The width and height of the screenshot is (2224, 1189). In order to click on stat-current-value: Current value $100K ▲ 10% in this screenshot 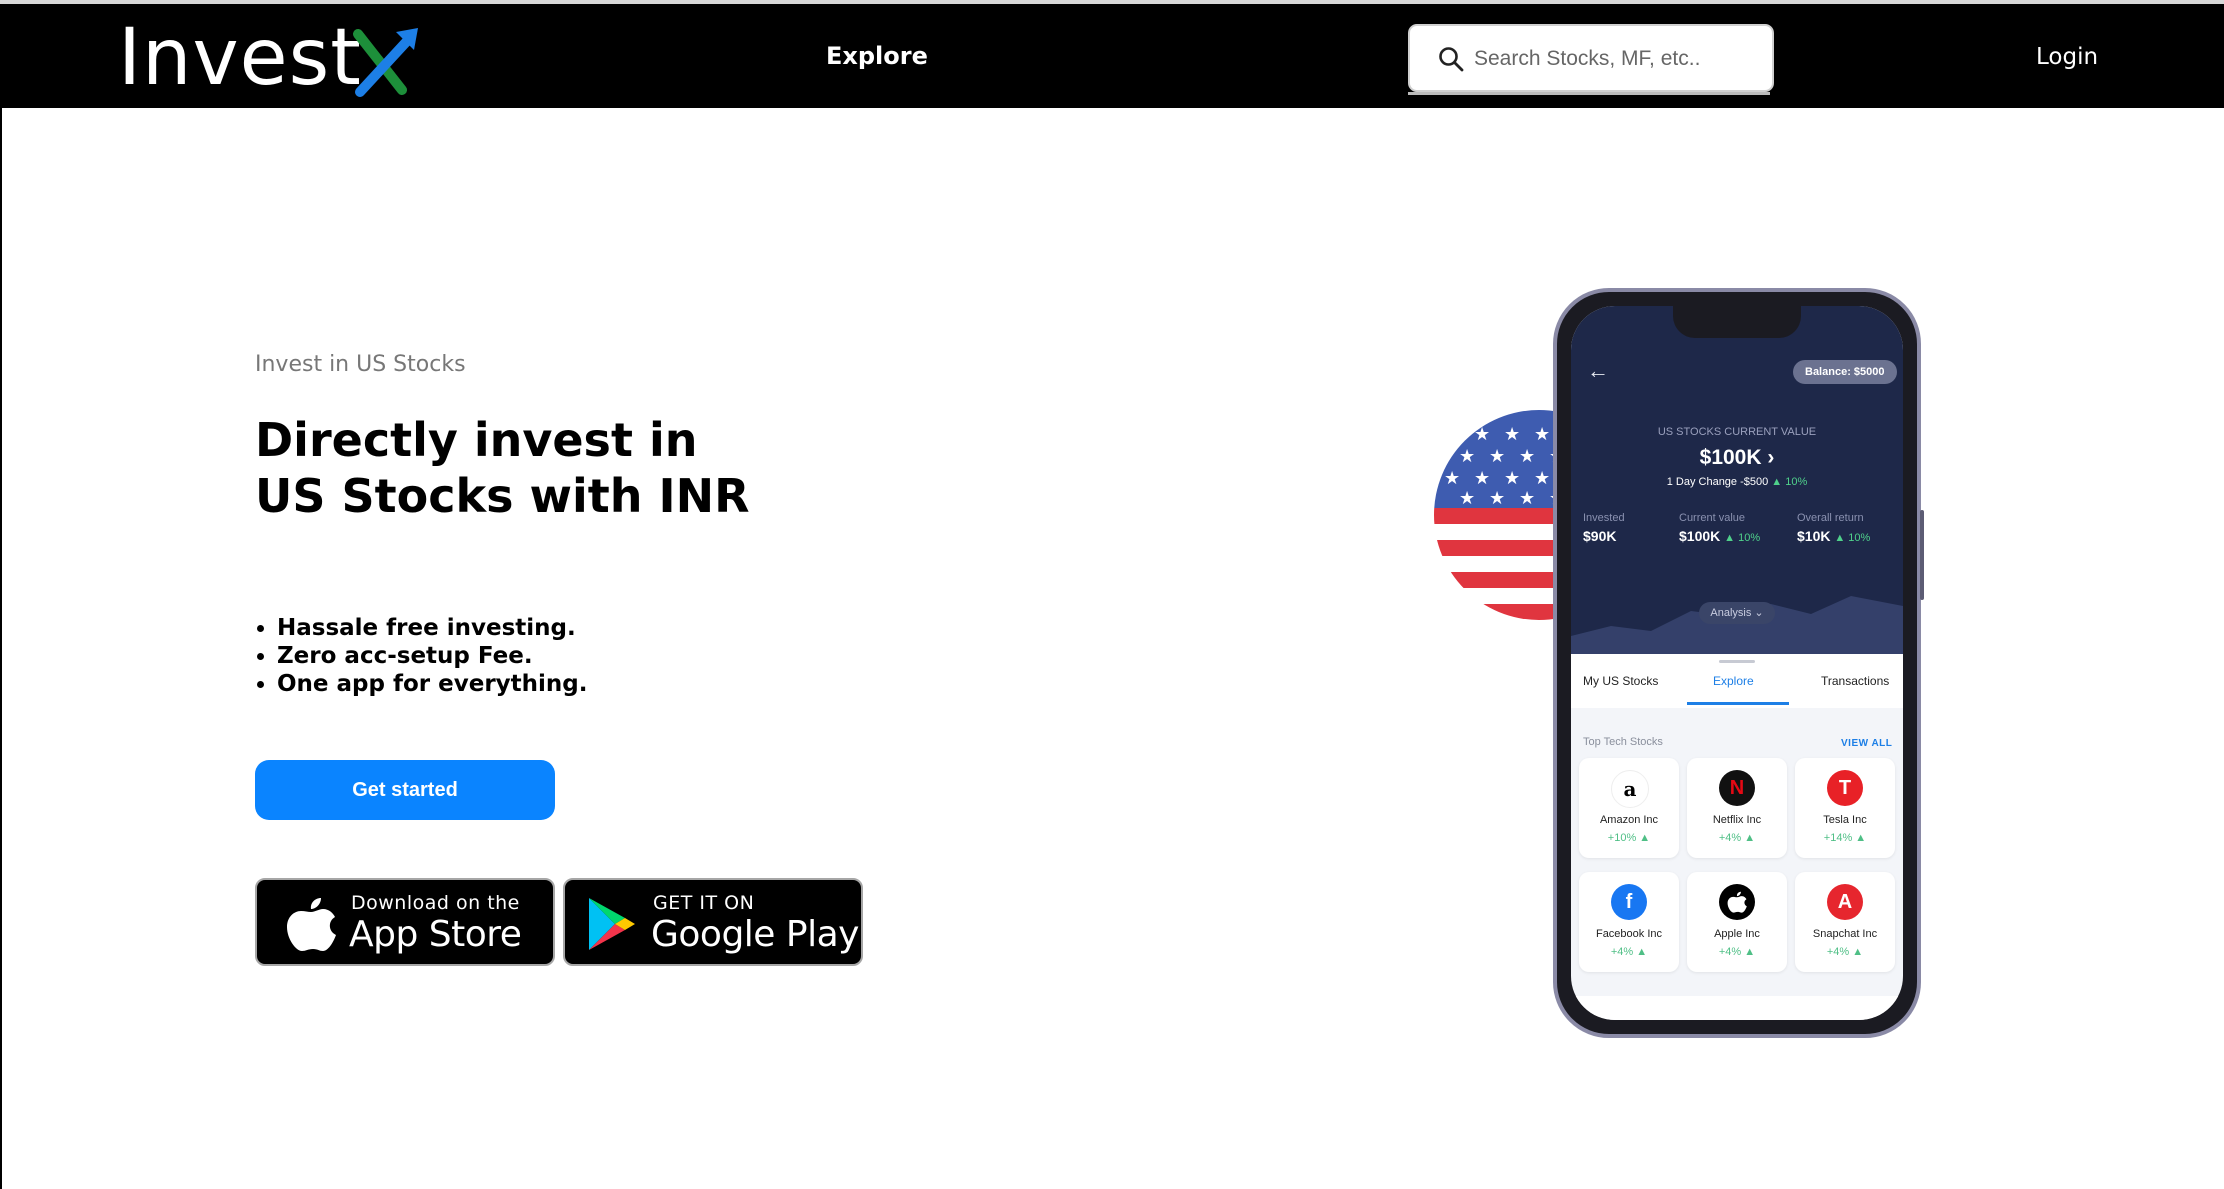, I will do `click(1719, 528)`.